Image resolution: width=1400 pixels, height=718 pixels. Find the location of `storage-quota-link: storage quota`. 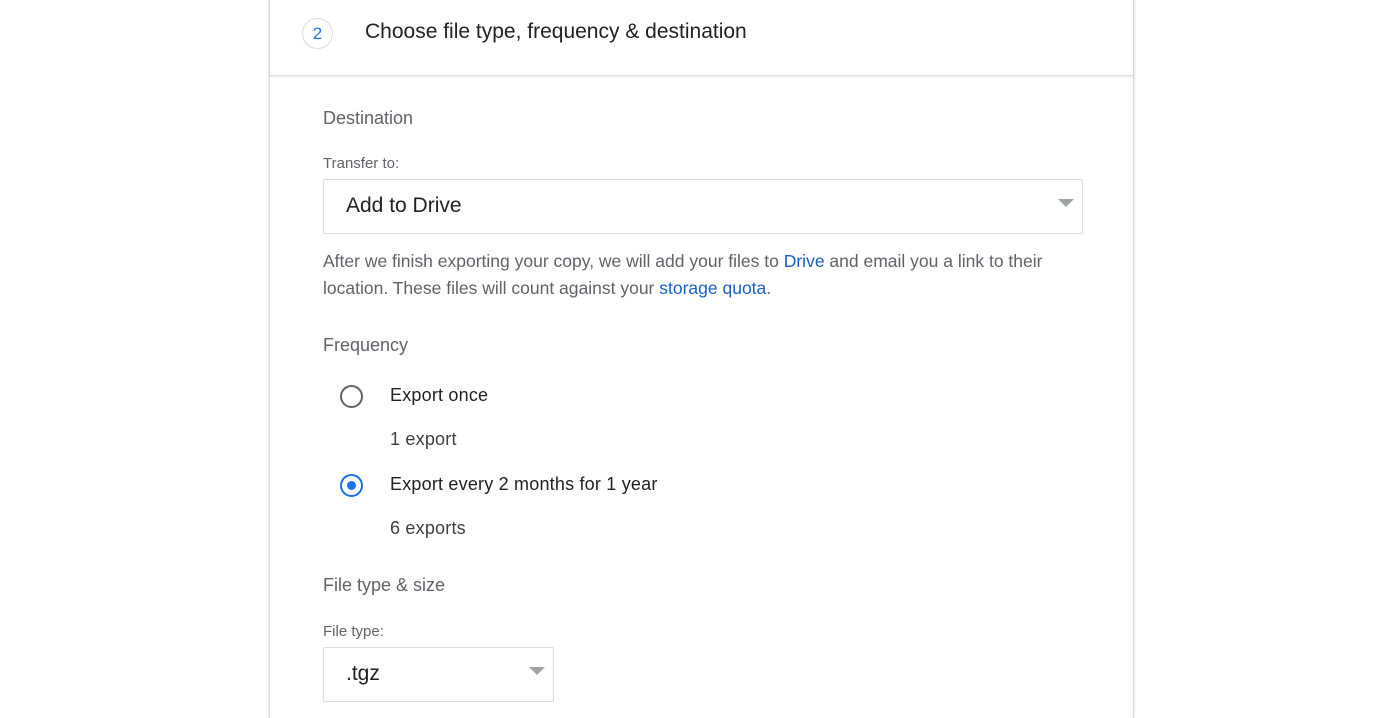

storage-quota-link: storage quota is located at coordinates (712, 288).